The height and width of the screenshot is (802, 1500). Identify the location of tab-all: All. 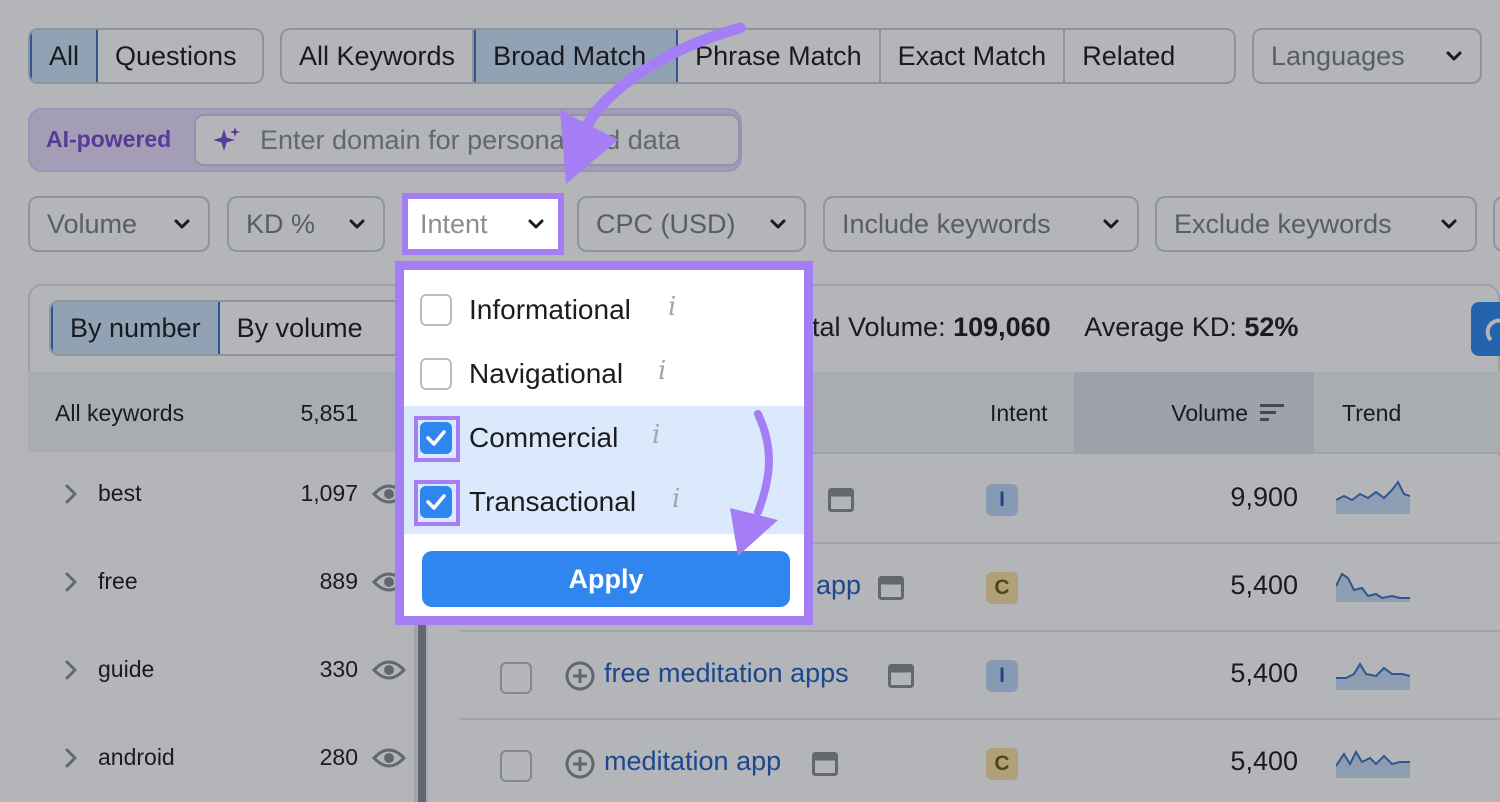
(64, 56).